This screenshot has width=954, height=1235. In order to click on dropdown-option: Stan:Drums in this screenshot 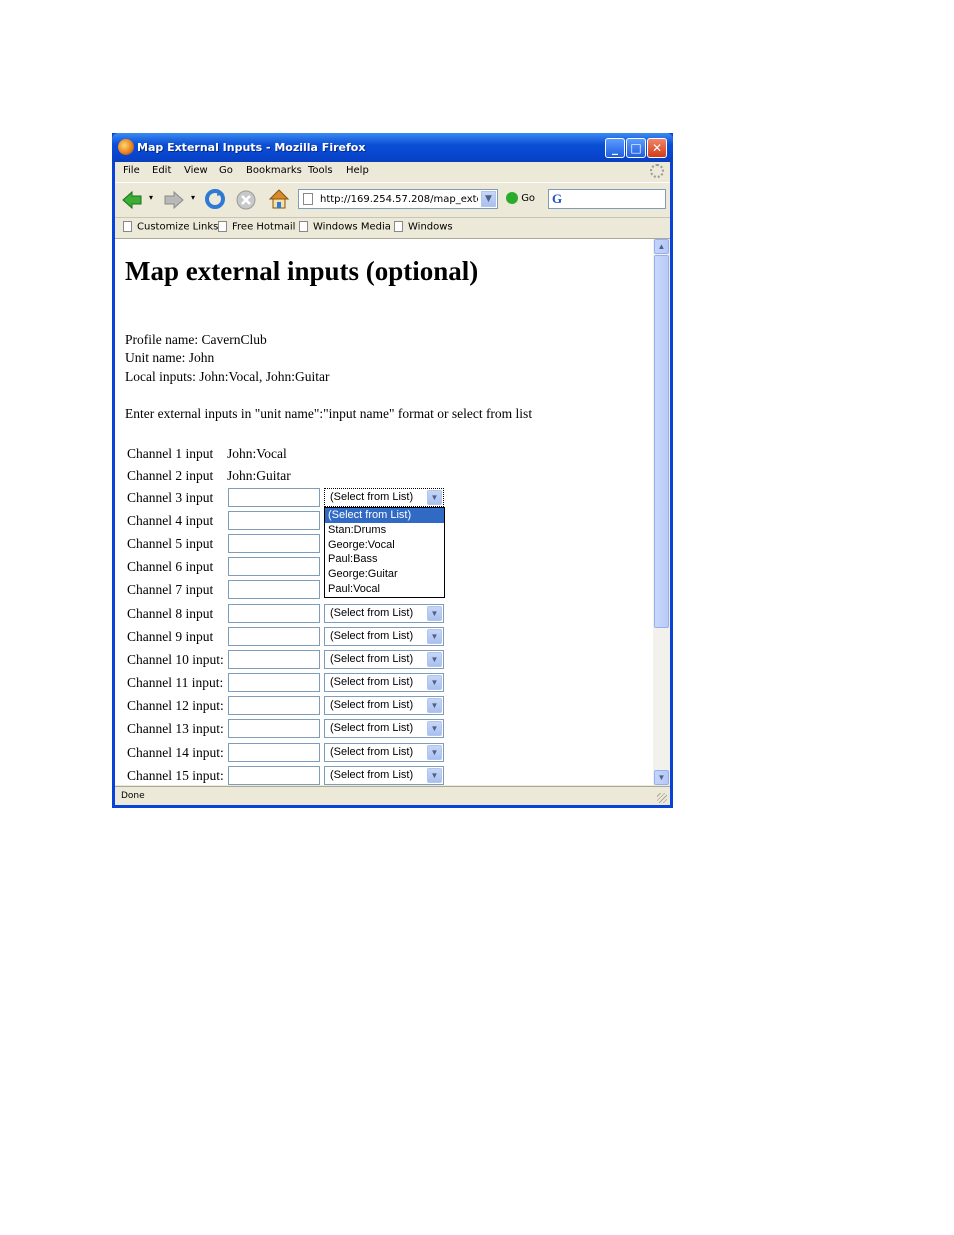, I will do `click(384, 530)`.